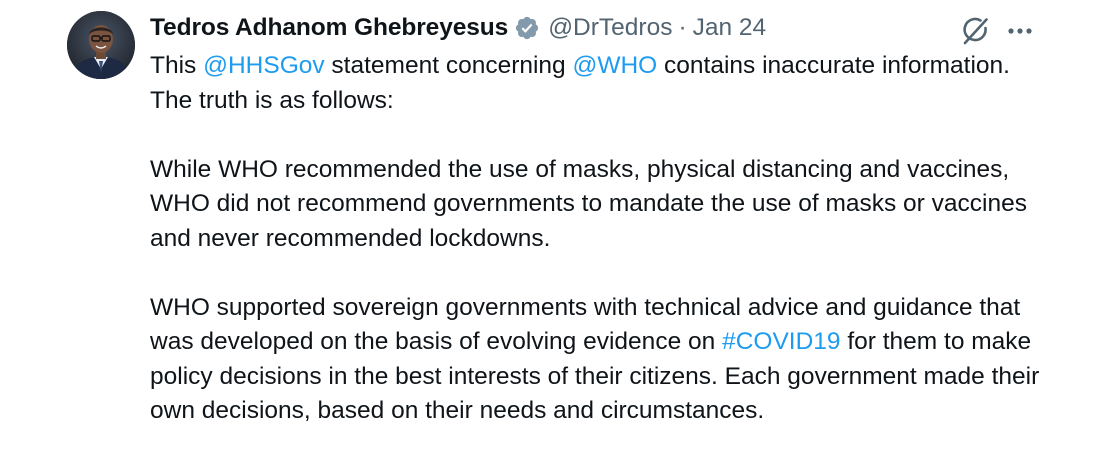  I want to click on avatar, so click(101, 45).